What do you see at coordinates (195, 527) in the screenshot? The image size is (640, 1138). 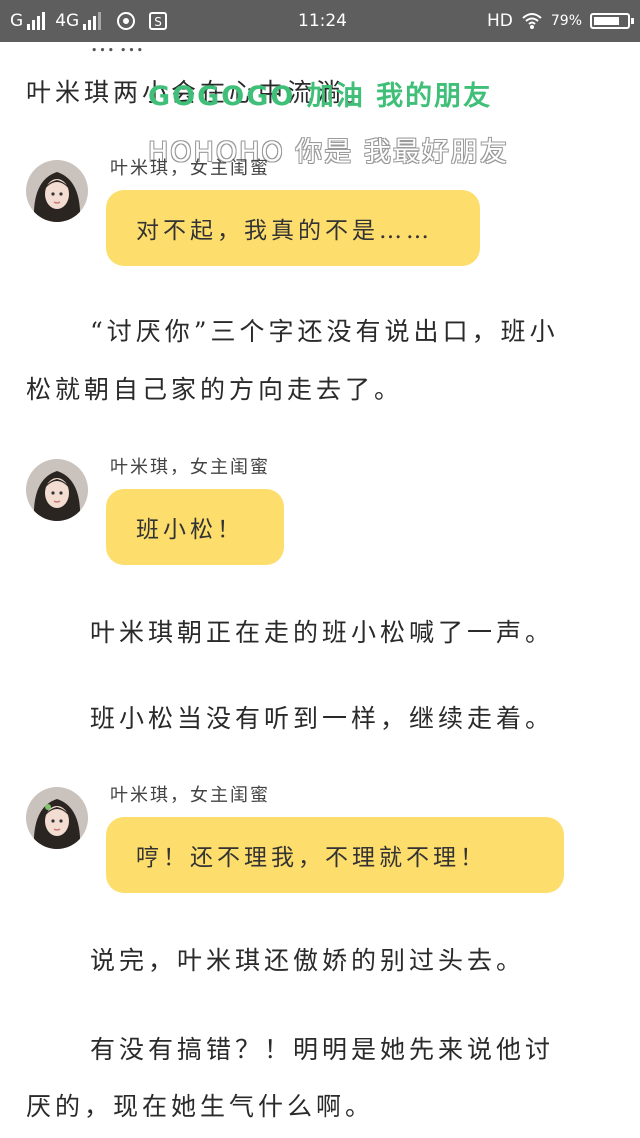 I see `chat-bubble: 班小松！` at bounding box center [195, 527].